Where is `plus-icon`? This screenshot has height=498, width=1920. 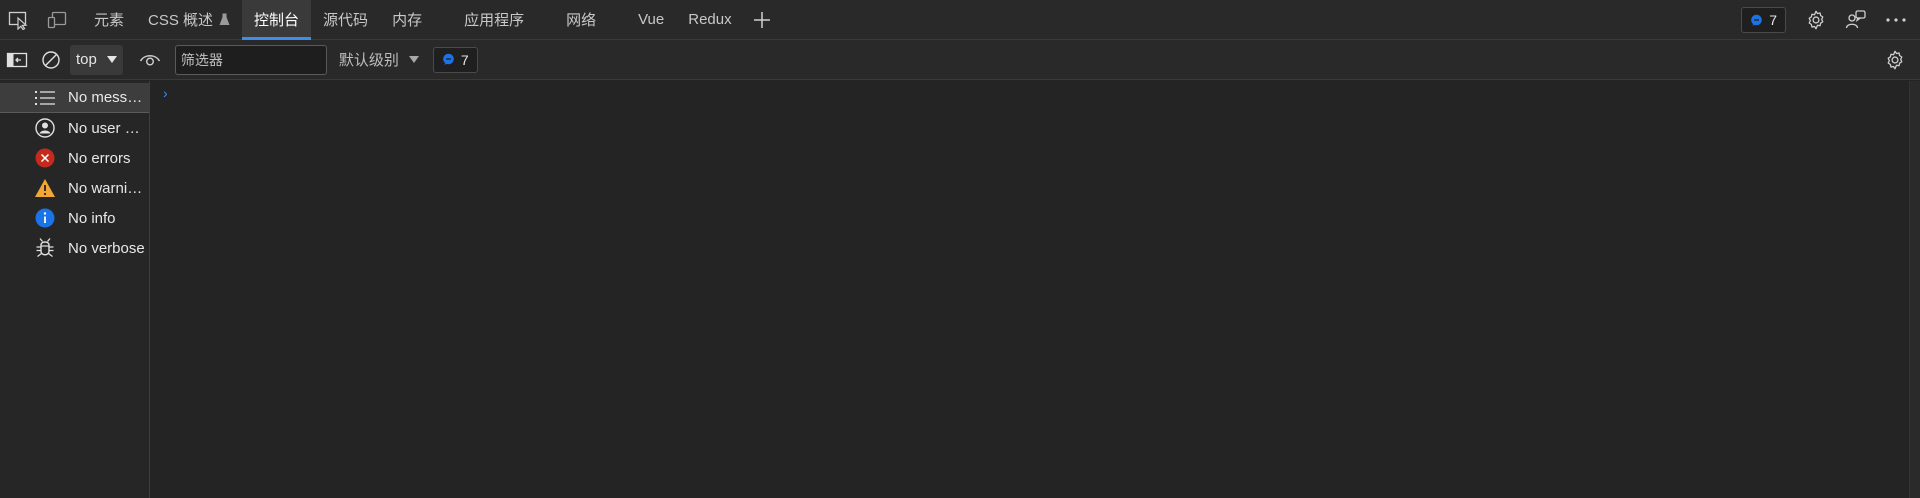 plus-icon is located at coordinates (761, 19).